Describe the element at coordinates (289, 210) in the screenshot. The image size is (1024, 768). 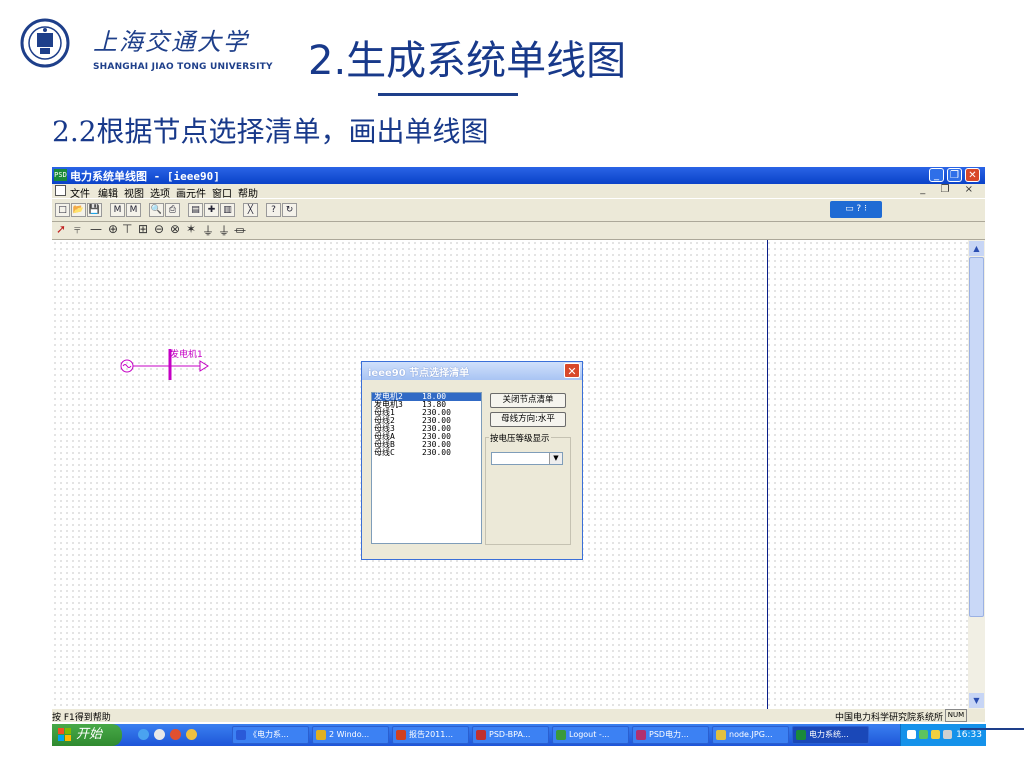
I see `refresh-button: ↻` at that location.